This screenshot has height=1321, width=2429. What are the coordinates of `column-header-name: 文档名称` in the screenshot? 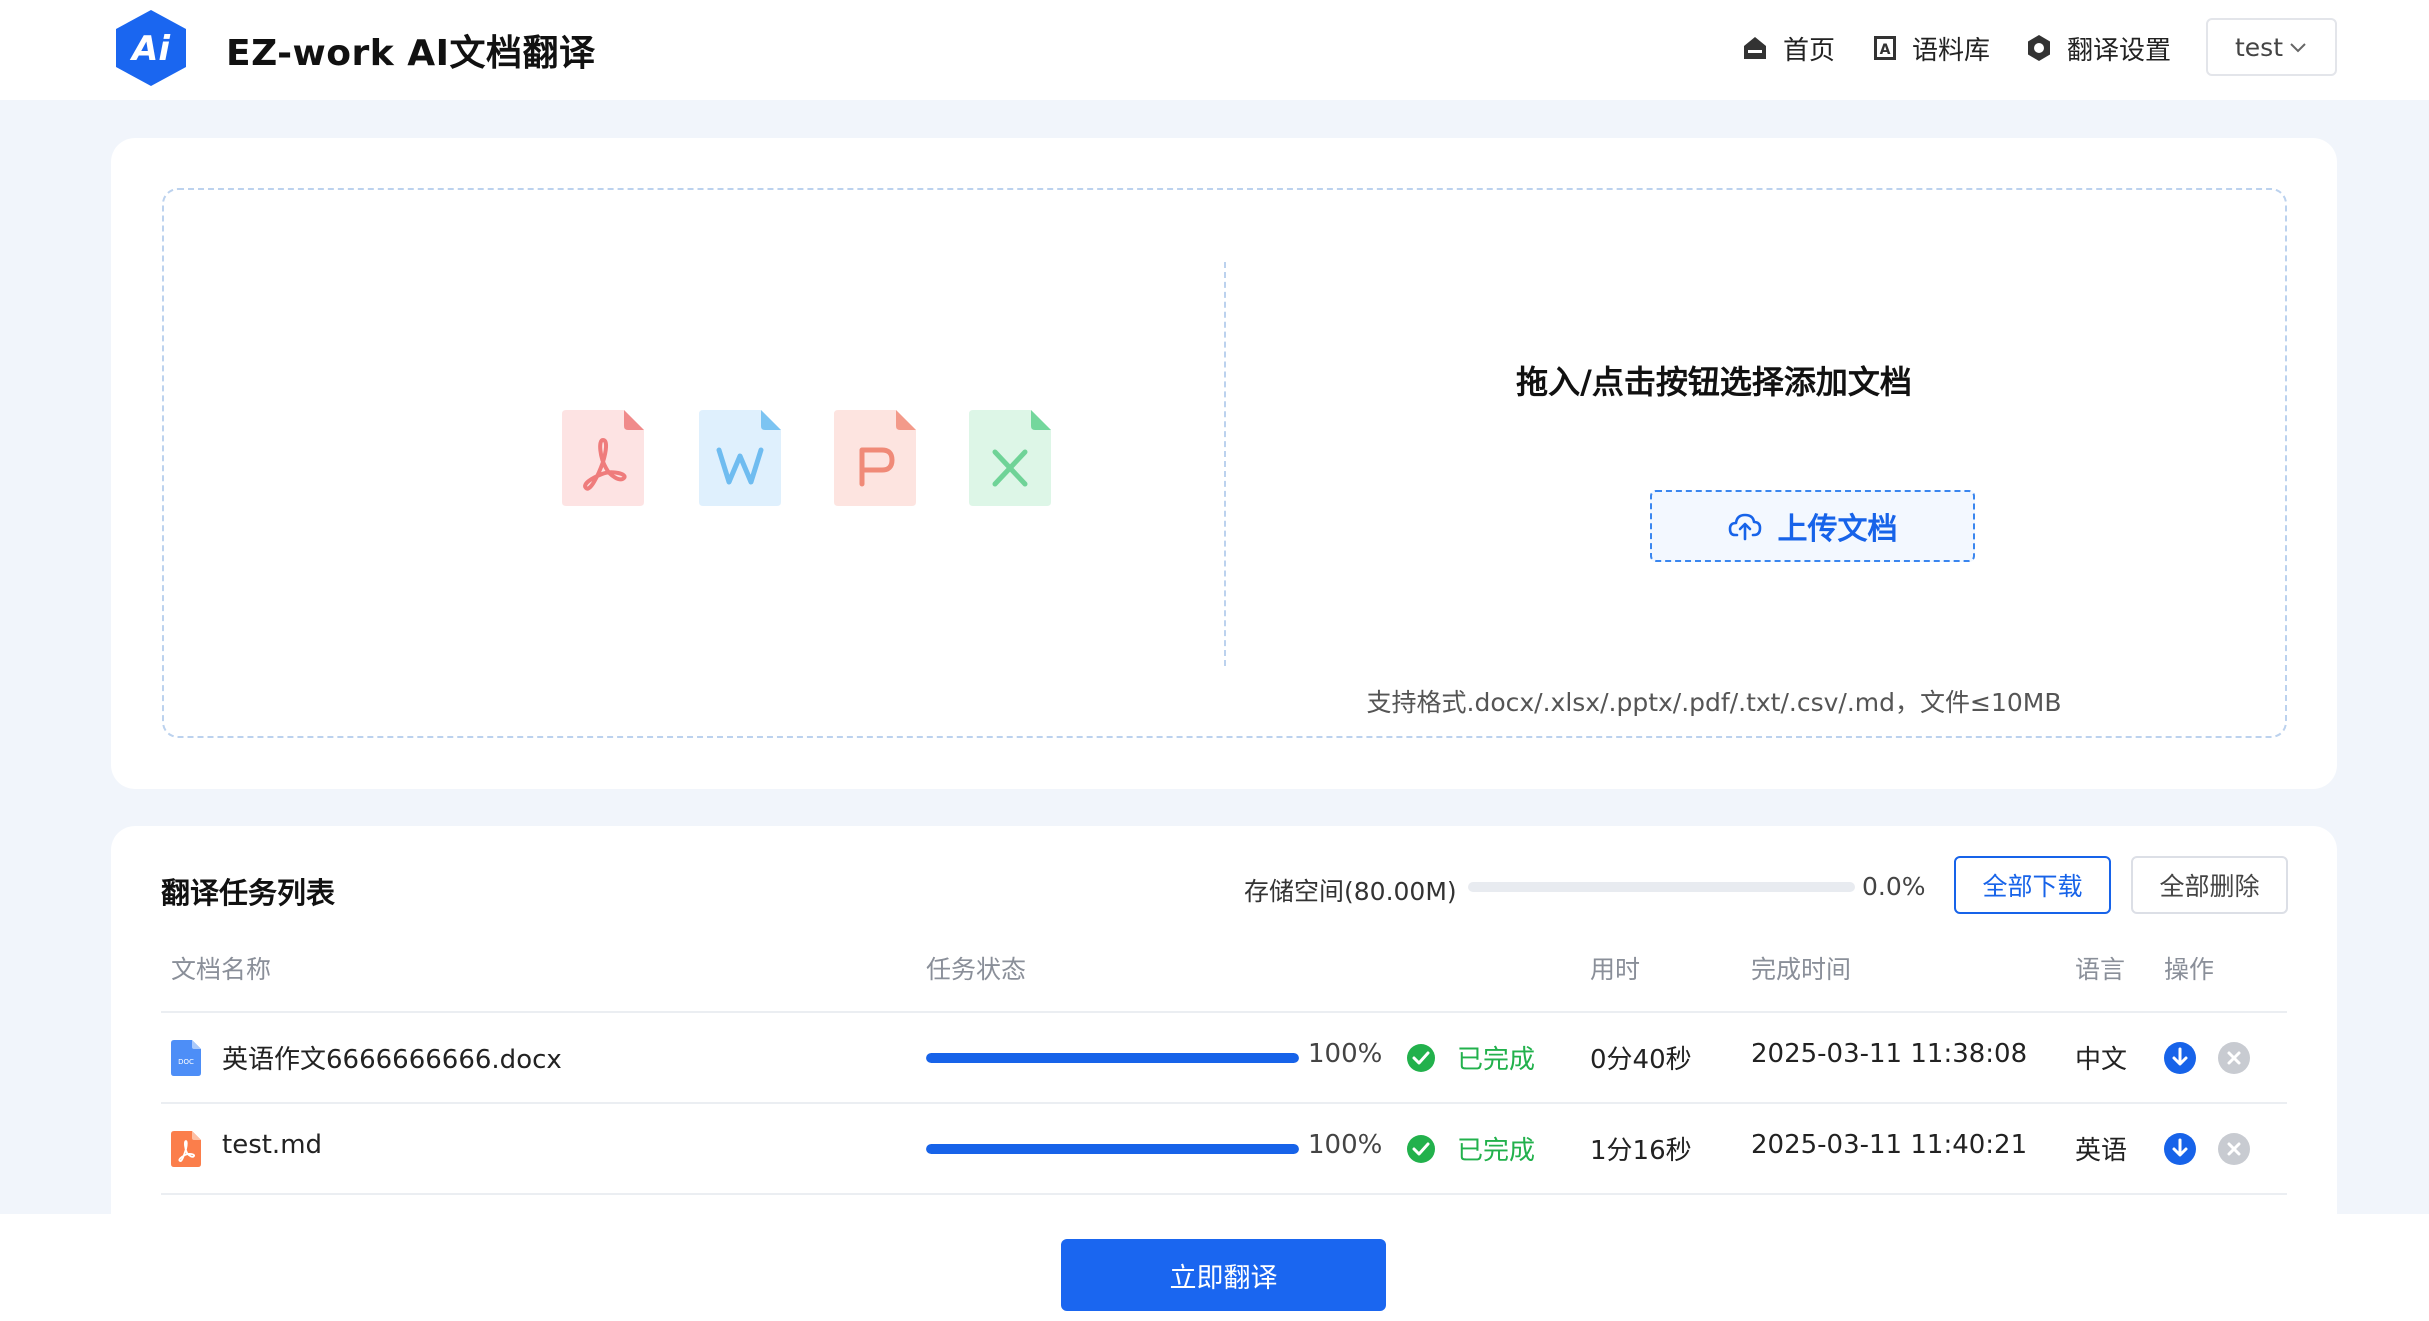 It's located at (221, 969).